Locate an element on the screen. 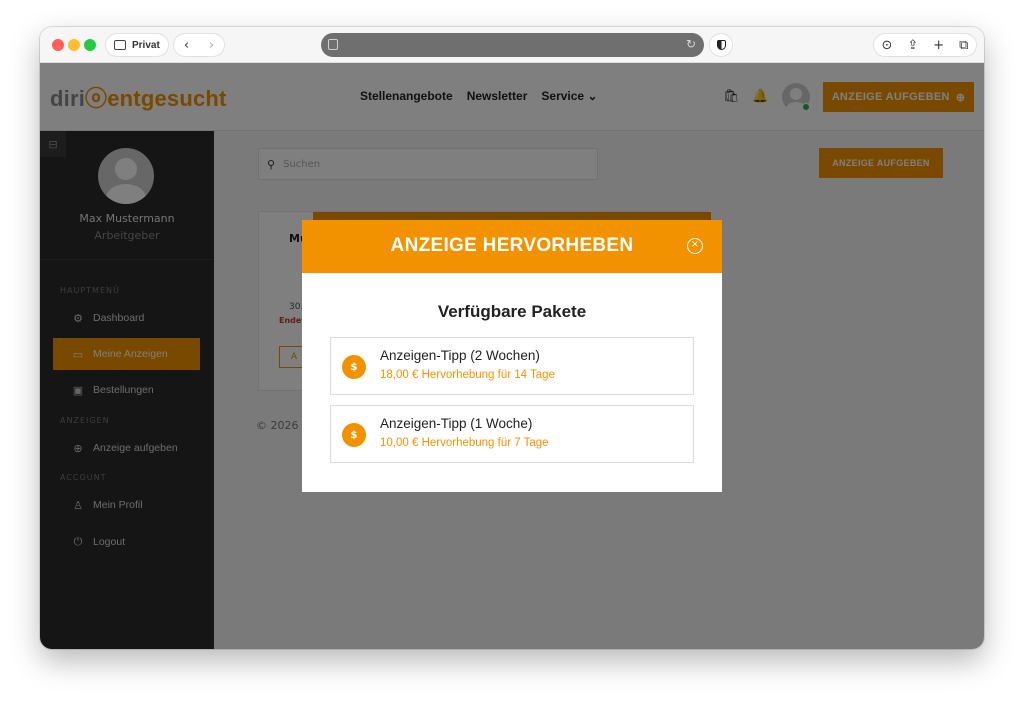 Image resolution: width=1024 pixels, height=701 pixels. forward-button: › is located at coordinates (211, 45).